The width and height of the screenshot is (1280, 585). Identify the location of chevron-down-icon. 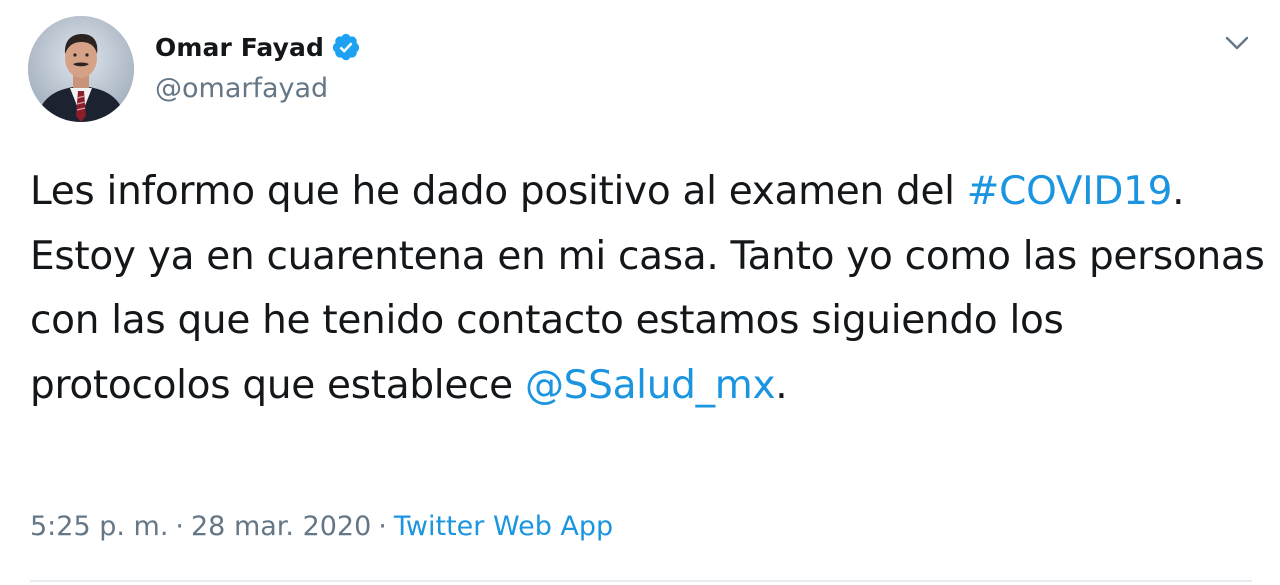
(1237, 43).